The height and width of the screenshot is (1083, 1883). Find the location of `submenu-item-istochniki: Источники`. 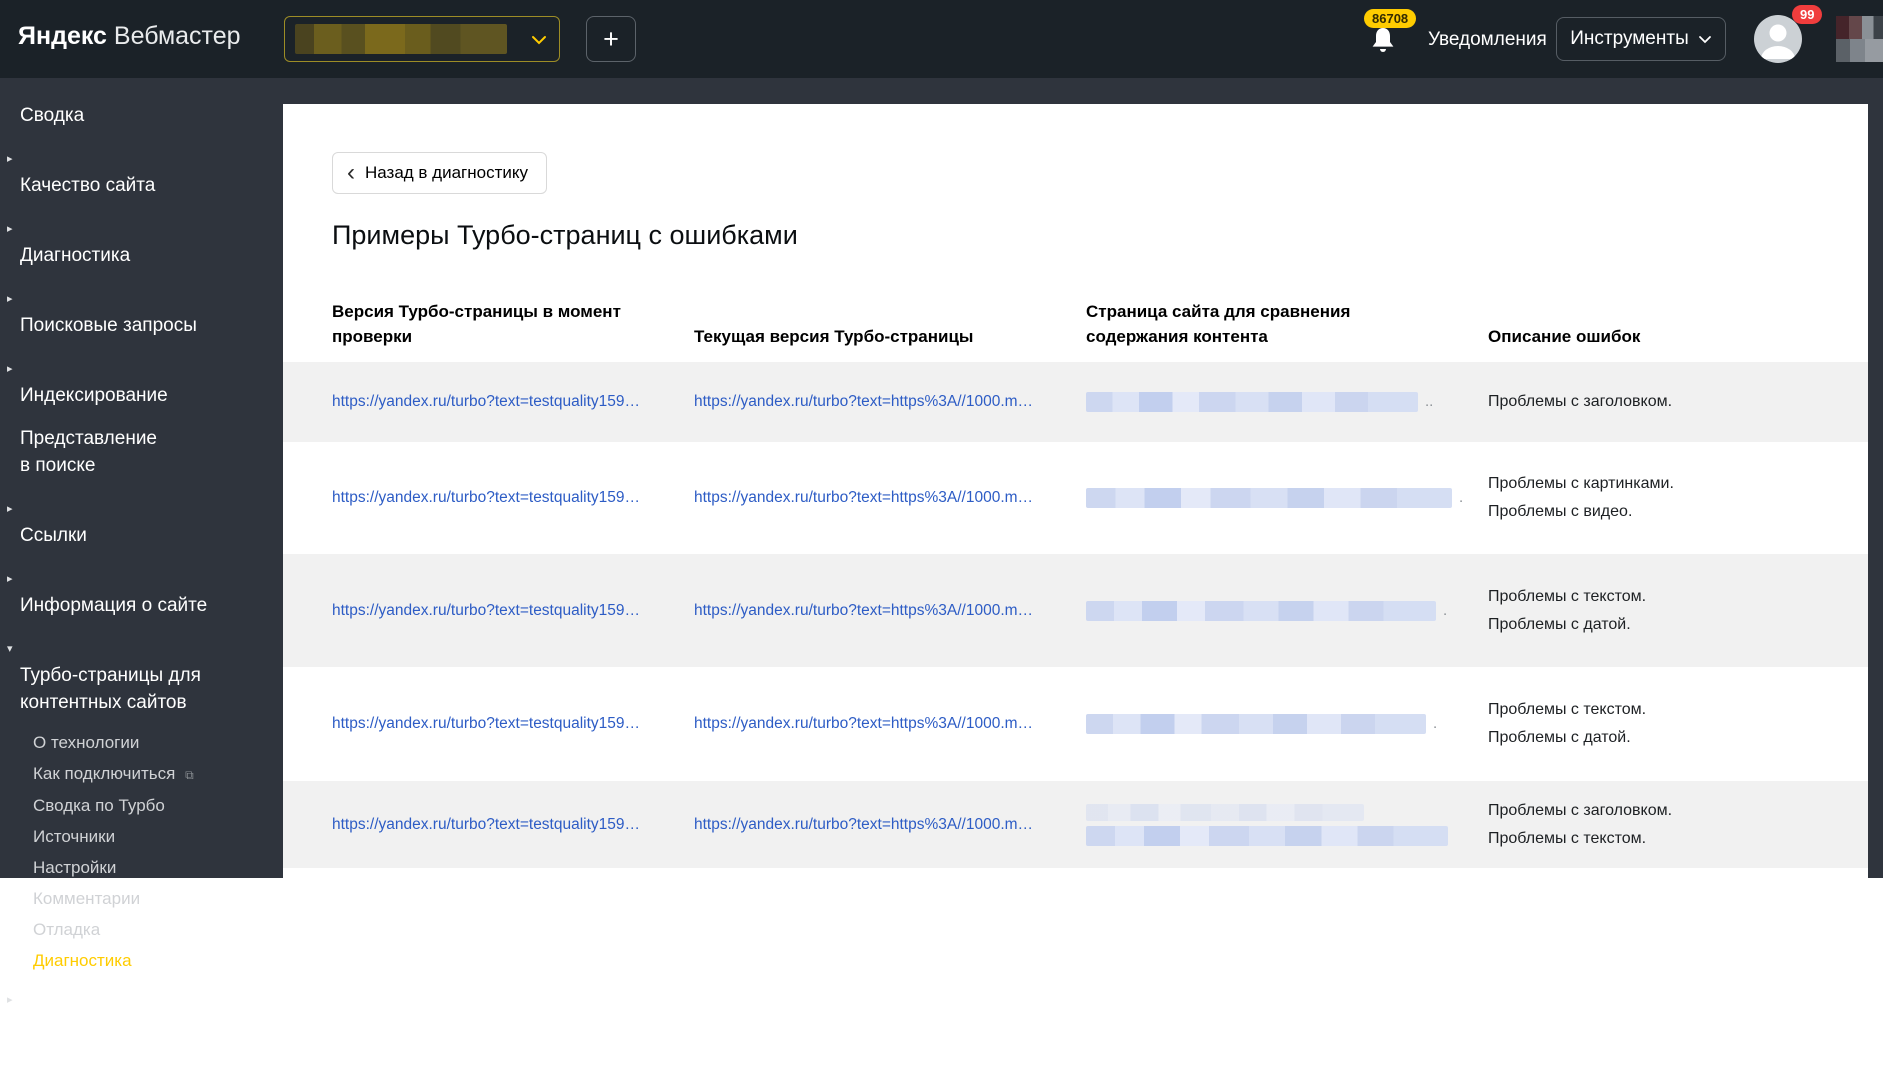

submenu-item-istochniki: Источники is located at coordinates (141, 837).